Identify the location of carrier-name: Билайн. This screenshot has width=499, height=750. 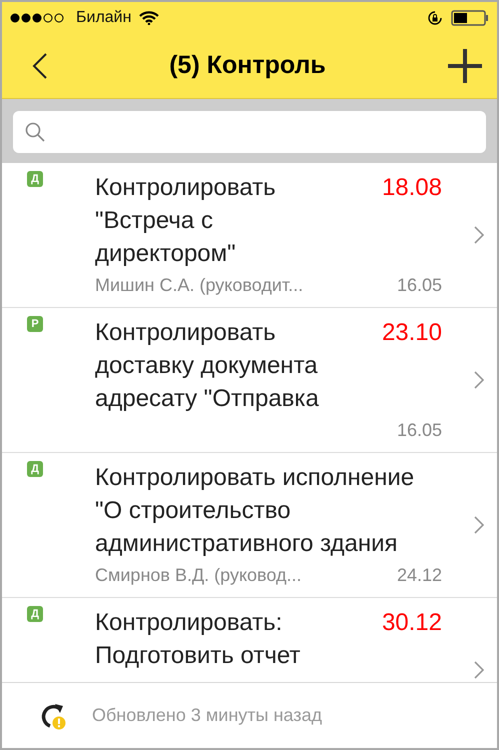
(104, 18).